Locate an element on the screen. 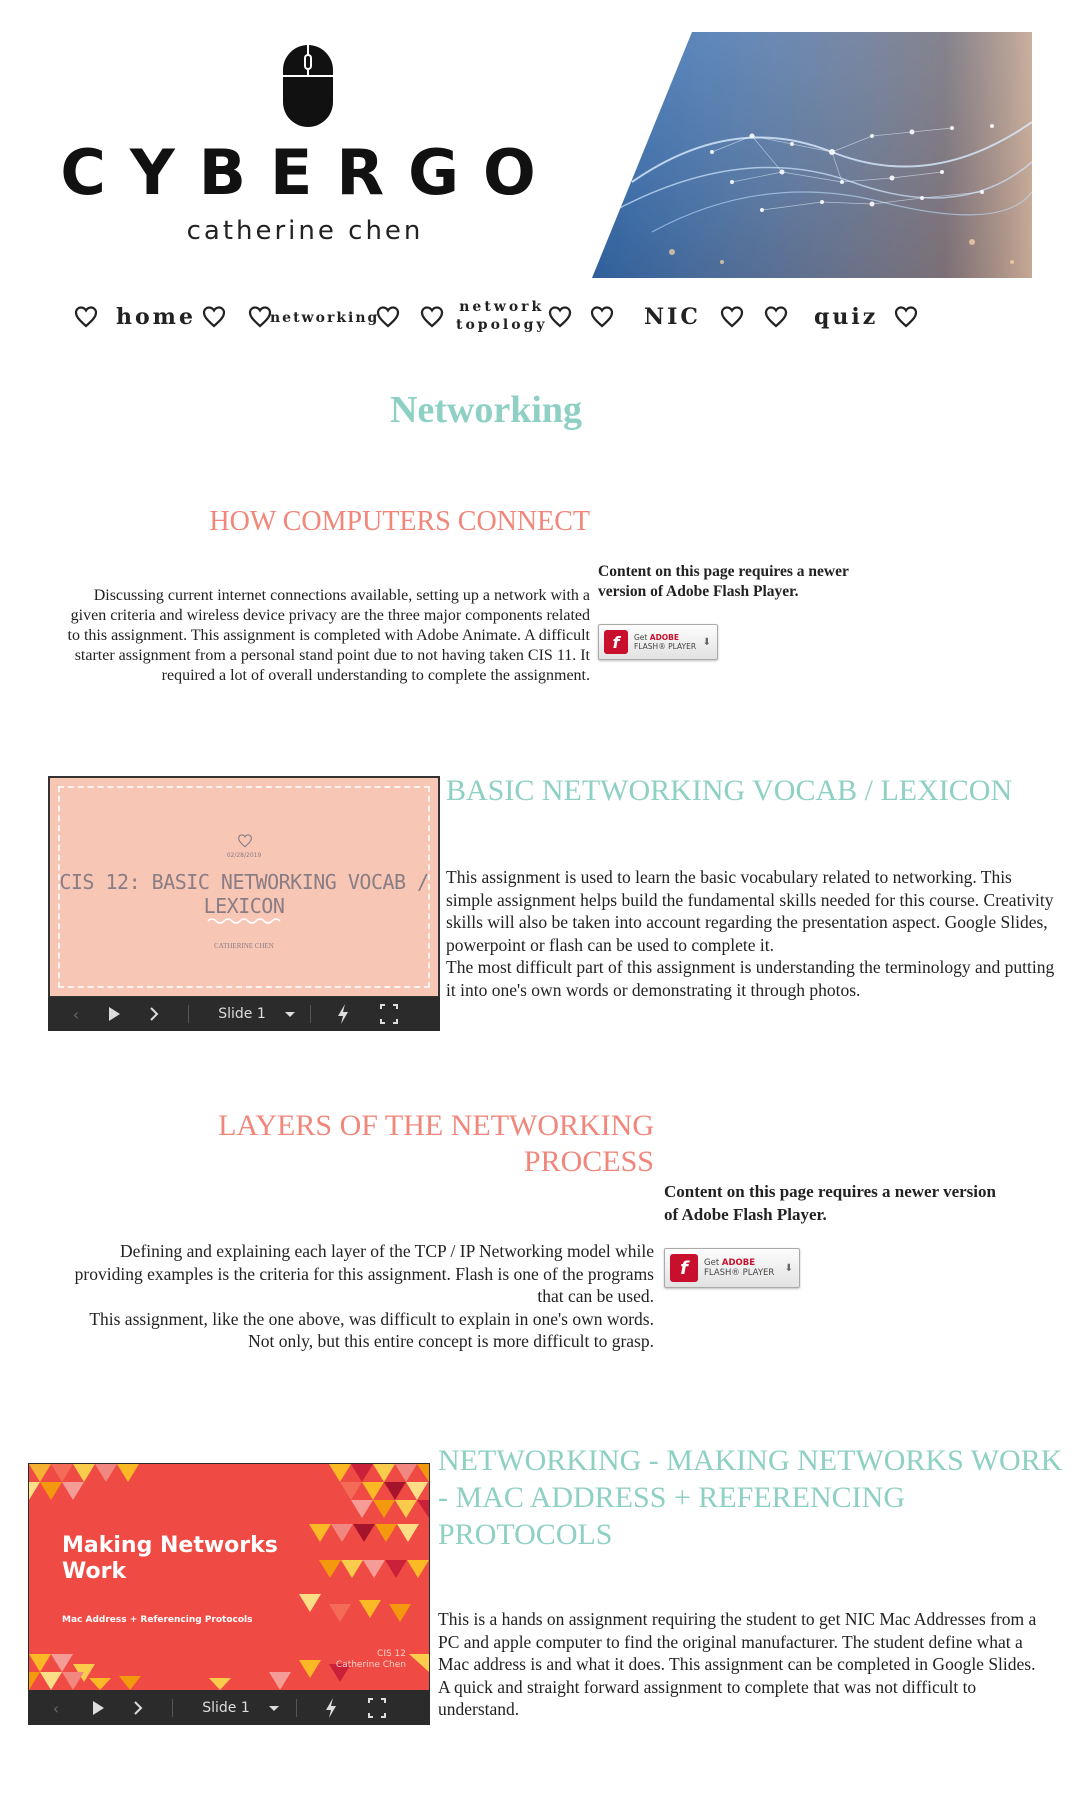  section-heading-vocab: BASIC NETWORKING VOCAB / LEXICON is located at coordinates (729, 790).